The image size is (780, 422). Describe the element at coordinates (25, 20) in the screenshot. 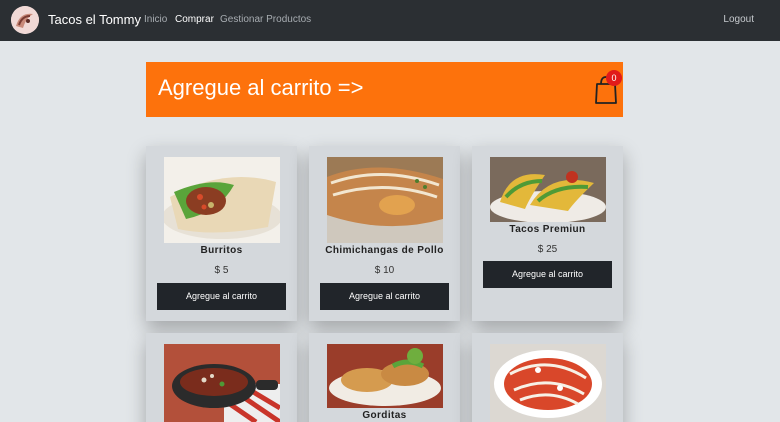

I see `taco-logo-icon` at that location.